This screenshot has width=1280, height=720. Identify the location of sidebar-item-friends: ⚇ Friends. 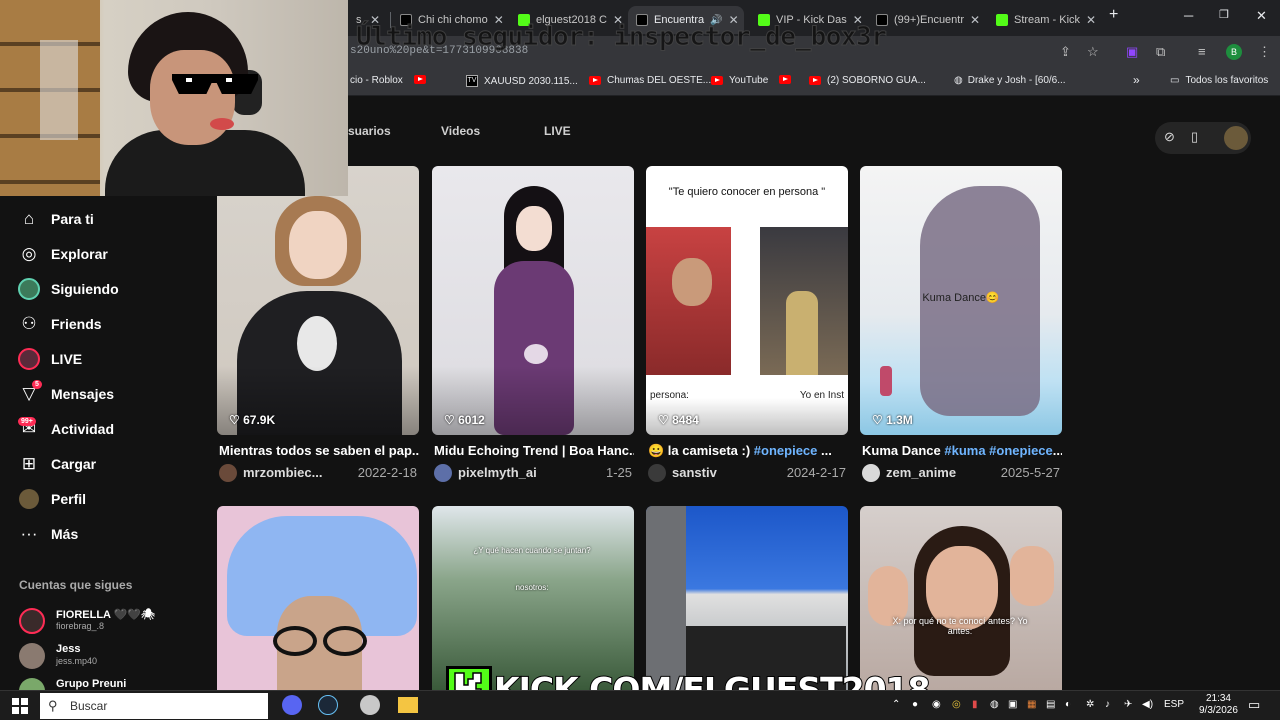
(108, 324).